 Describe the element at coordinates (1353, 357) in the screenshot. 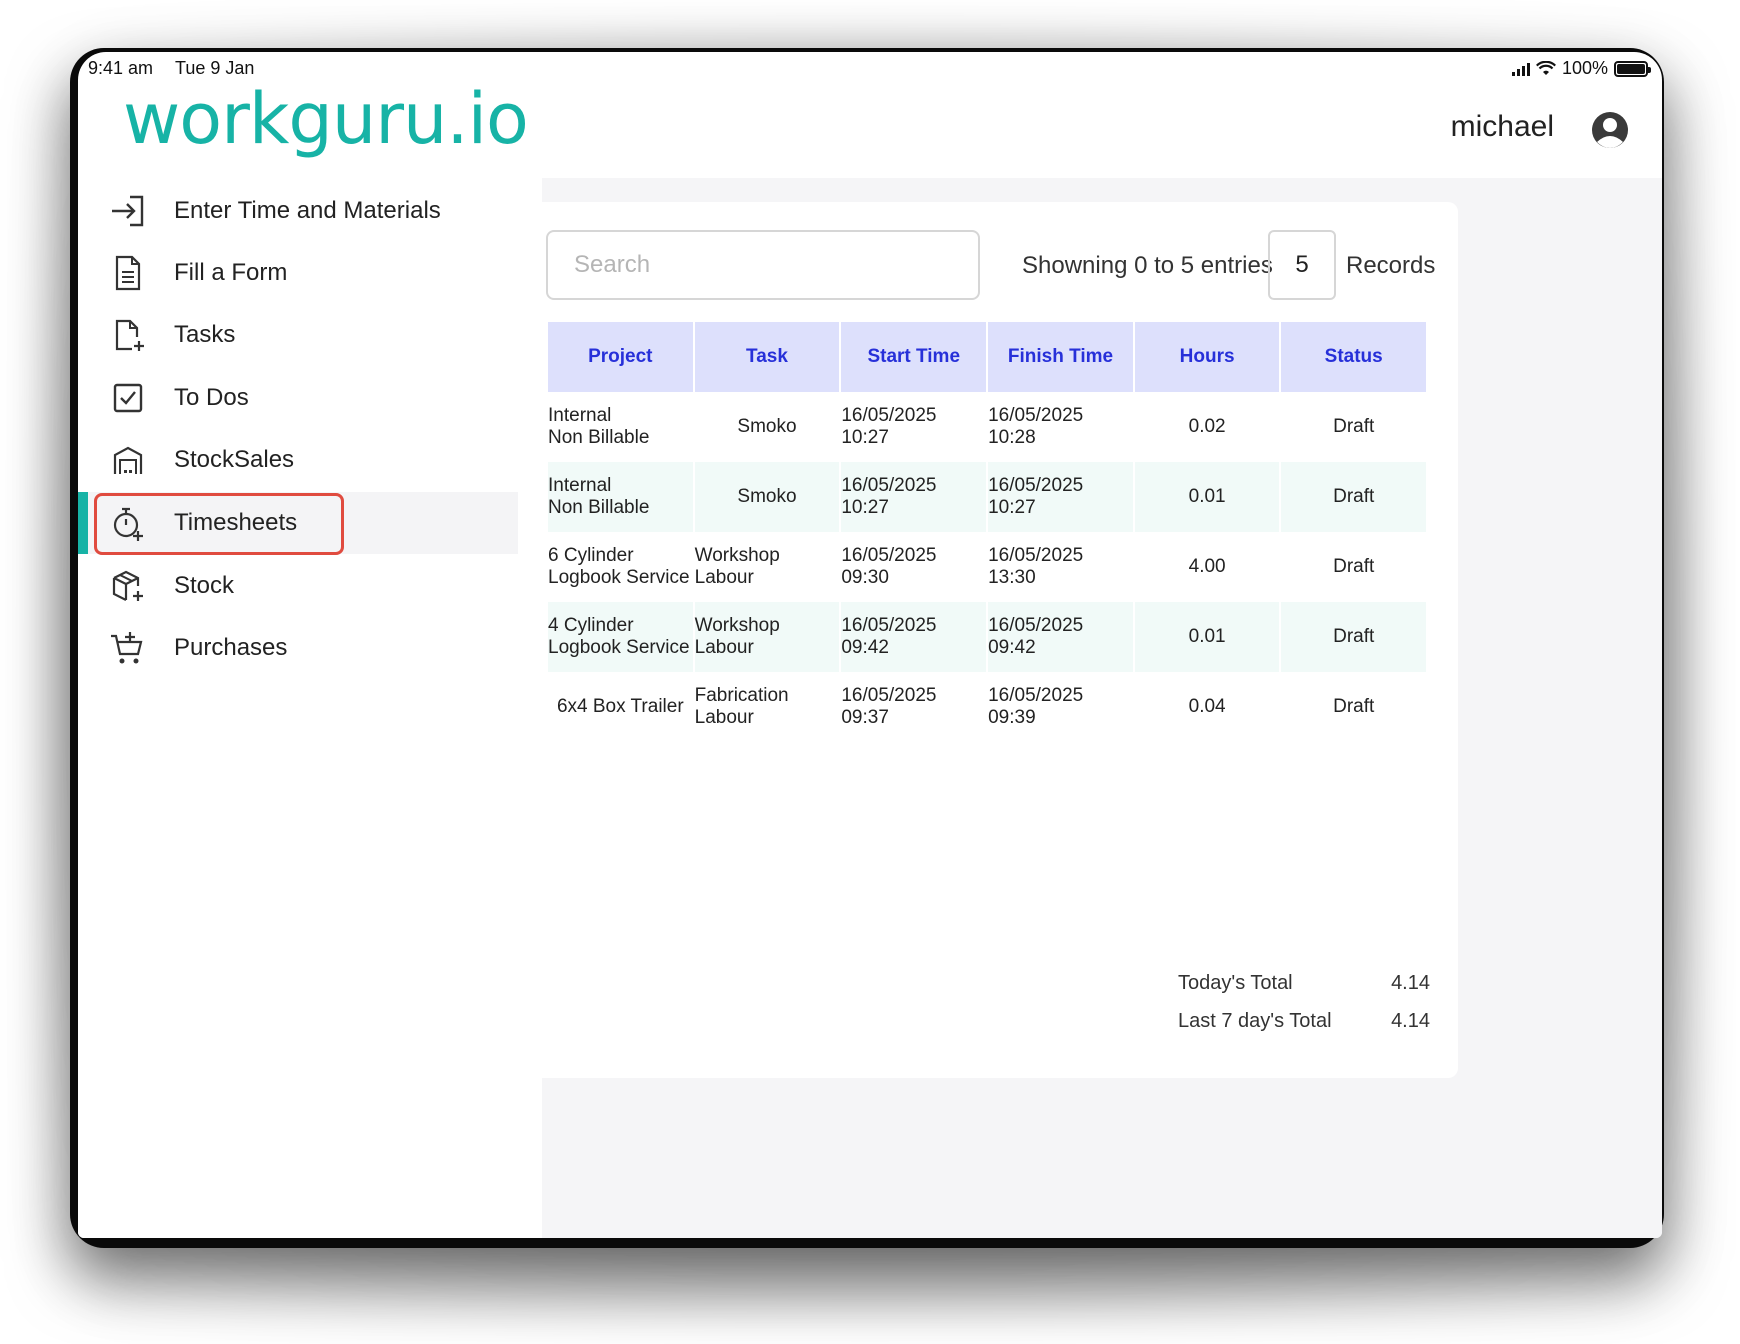

I see `column-header-status: Status` at that location.